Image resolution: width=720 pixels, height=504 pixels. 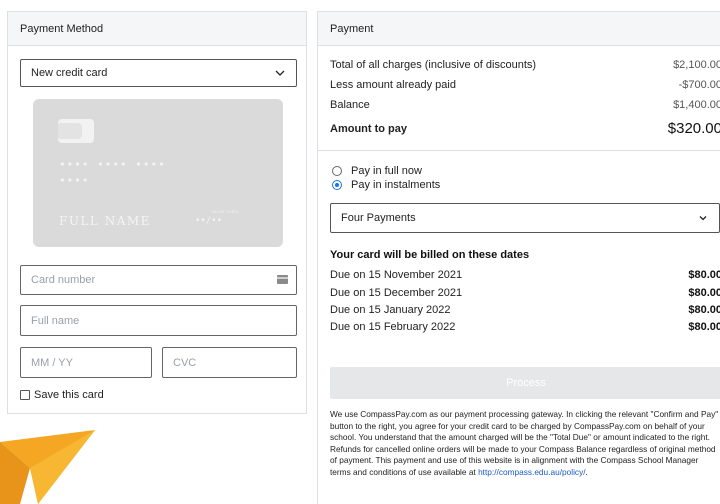 What do you see at coordinates (229, 362) in the screenshot?
I see `cvc-input: CVC` at bounding box center [229, 362].